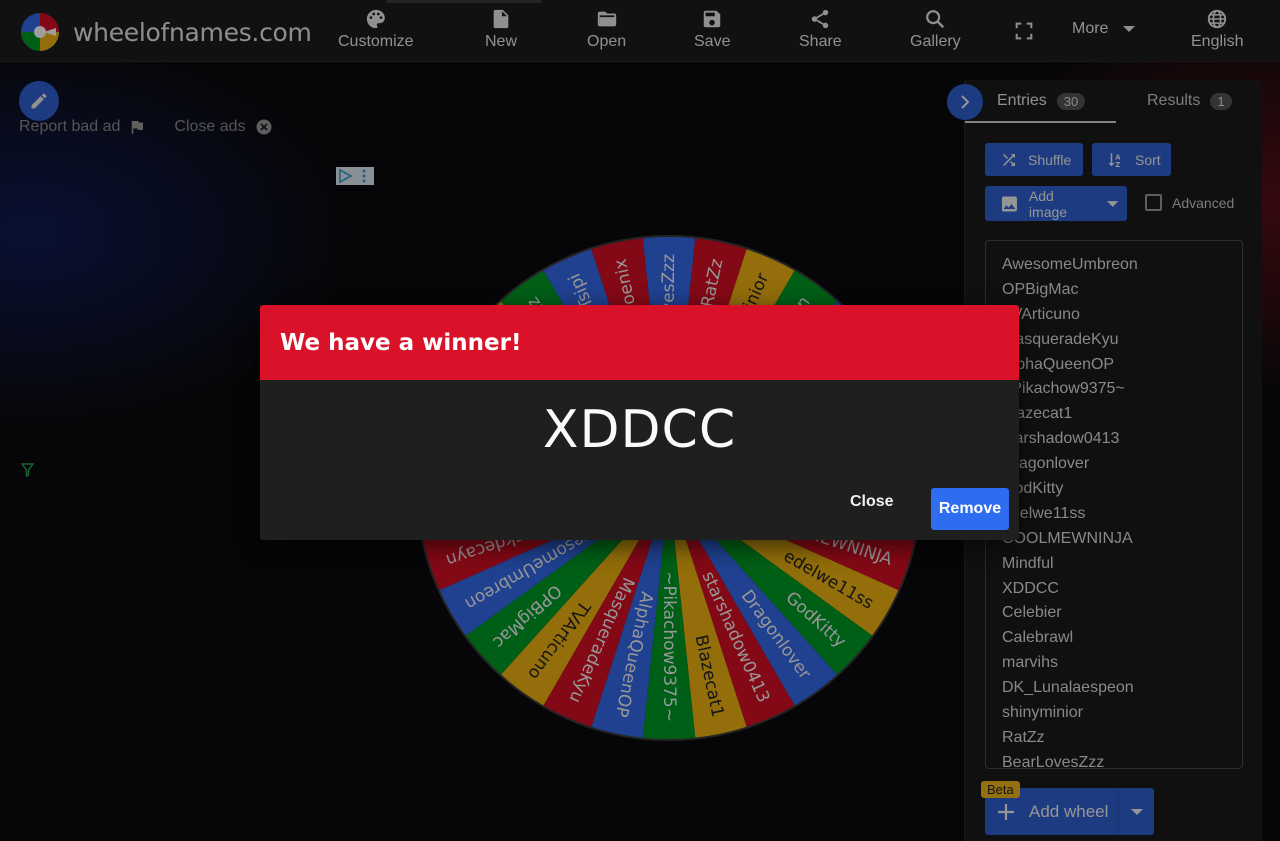 The width and height of the screenshot is (1280, 841). I want to click on dialog-title: We have a winner!, so click(401, 342).